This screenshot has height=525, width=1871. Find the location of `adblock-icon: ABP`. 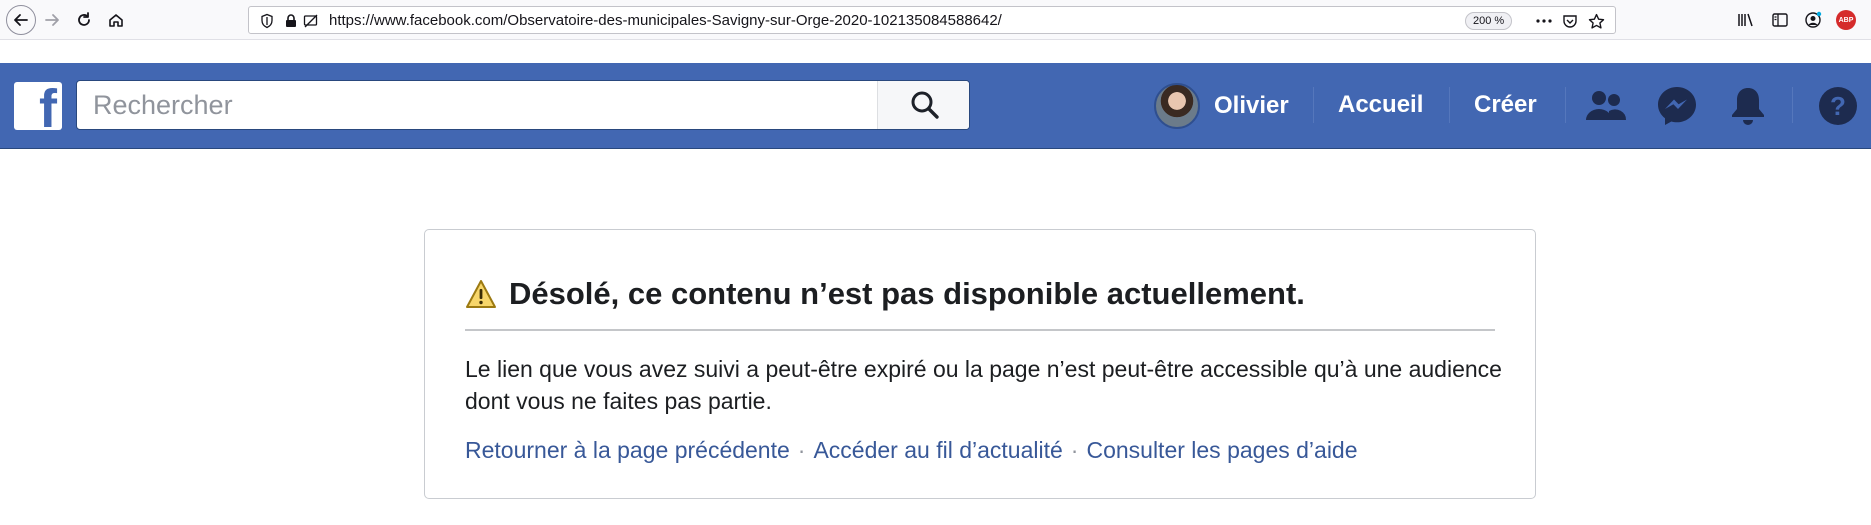

adblock-icon: ABP is located at coordinates (1846, 20).